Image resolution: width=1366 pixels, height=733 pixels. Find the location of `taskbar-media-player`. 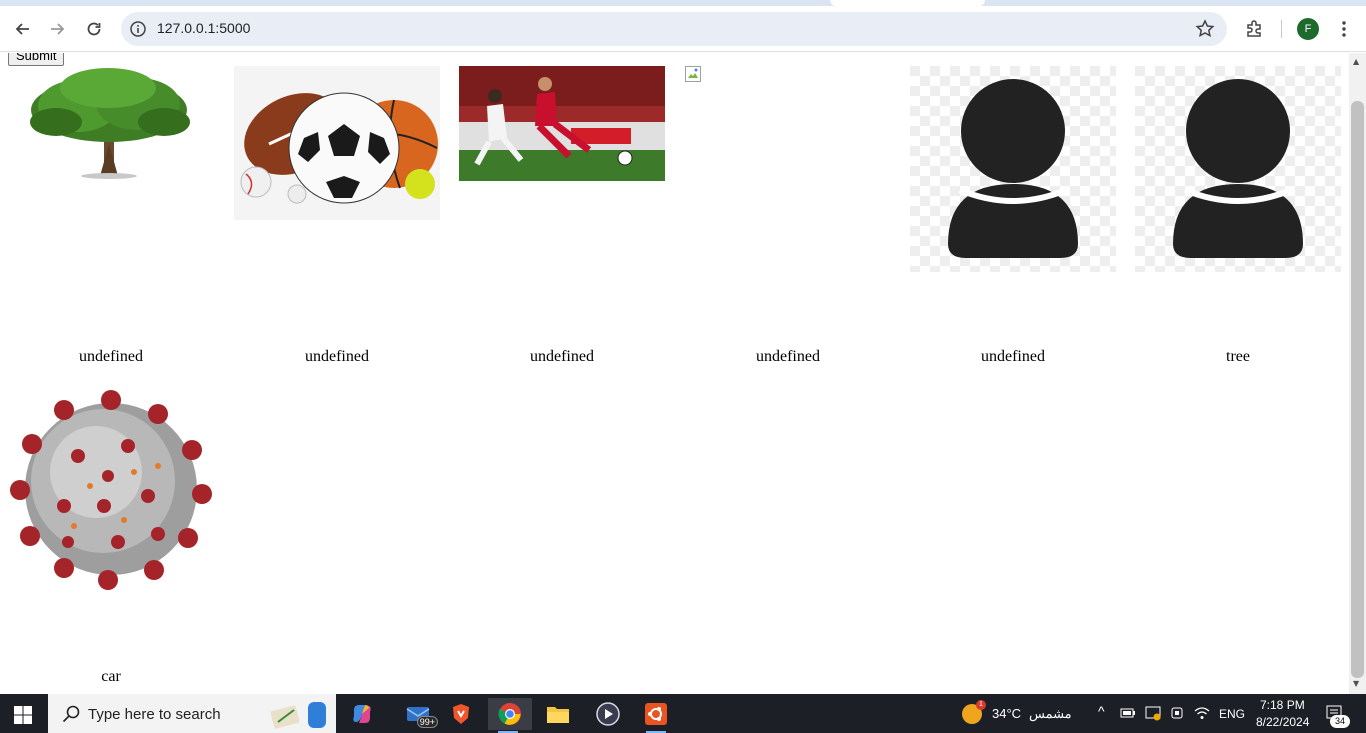

taskbar-media-player is located at coordinates (608, 714).